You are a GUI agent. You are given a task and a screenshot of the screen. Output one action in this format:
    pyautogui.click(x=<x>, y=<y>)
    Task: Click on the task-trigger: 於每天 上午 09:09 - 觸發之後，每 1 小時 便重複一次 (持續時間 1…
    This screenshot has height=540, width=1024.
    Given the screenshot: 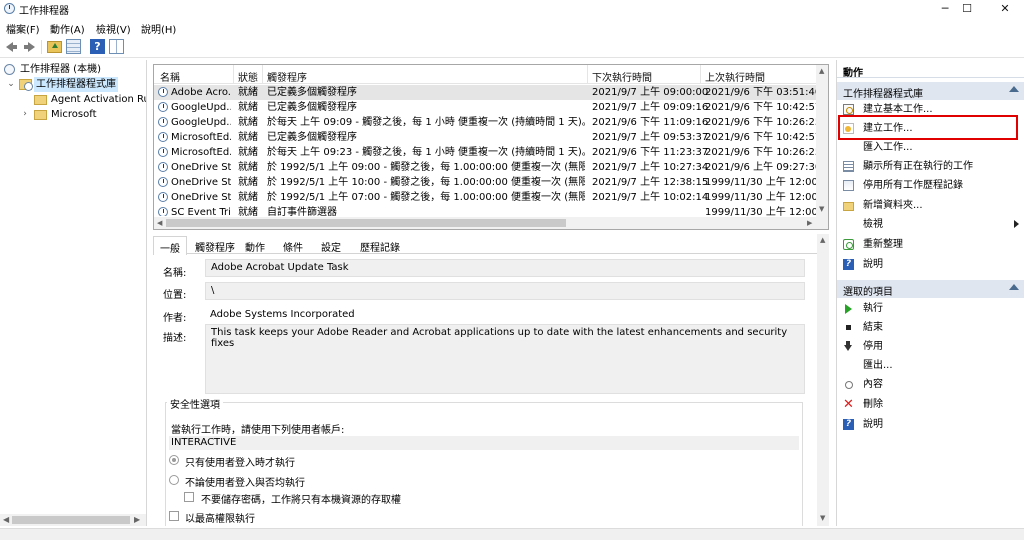 What is the action you would take?
    pyautogui.click(x=426, y=122)
    